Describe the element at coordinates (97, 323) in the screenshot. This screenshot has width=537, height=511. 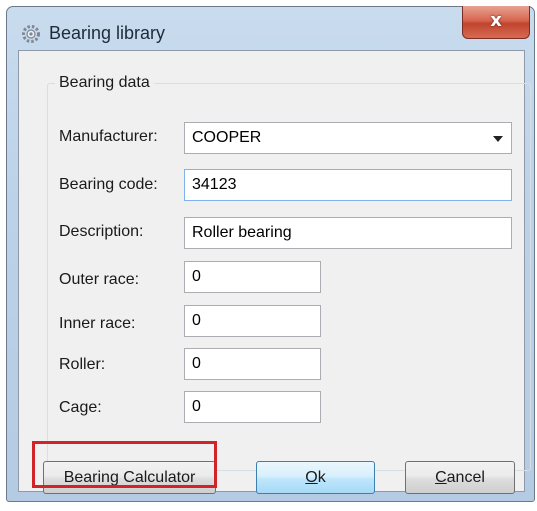
I see `inner-race-label: Inner race:` at that location.